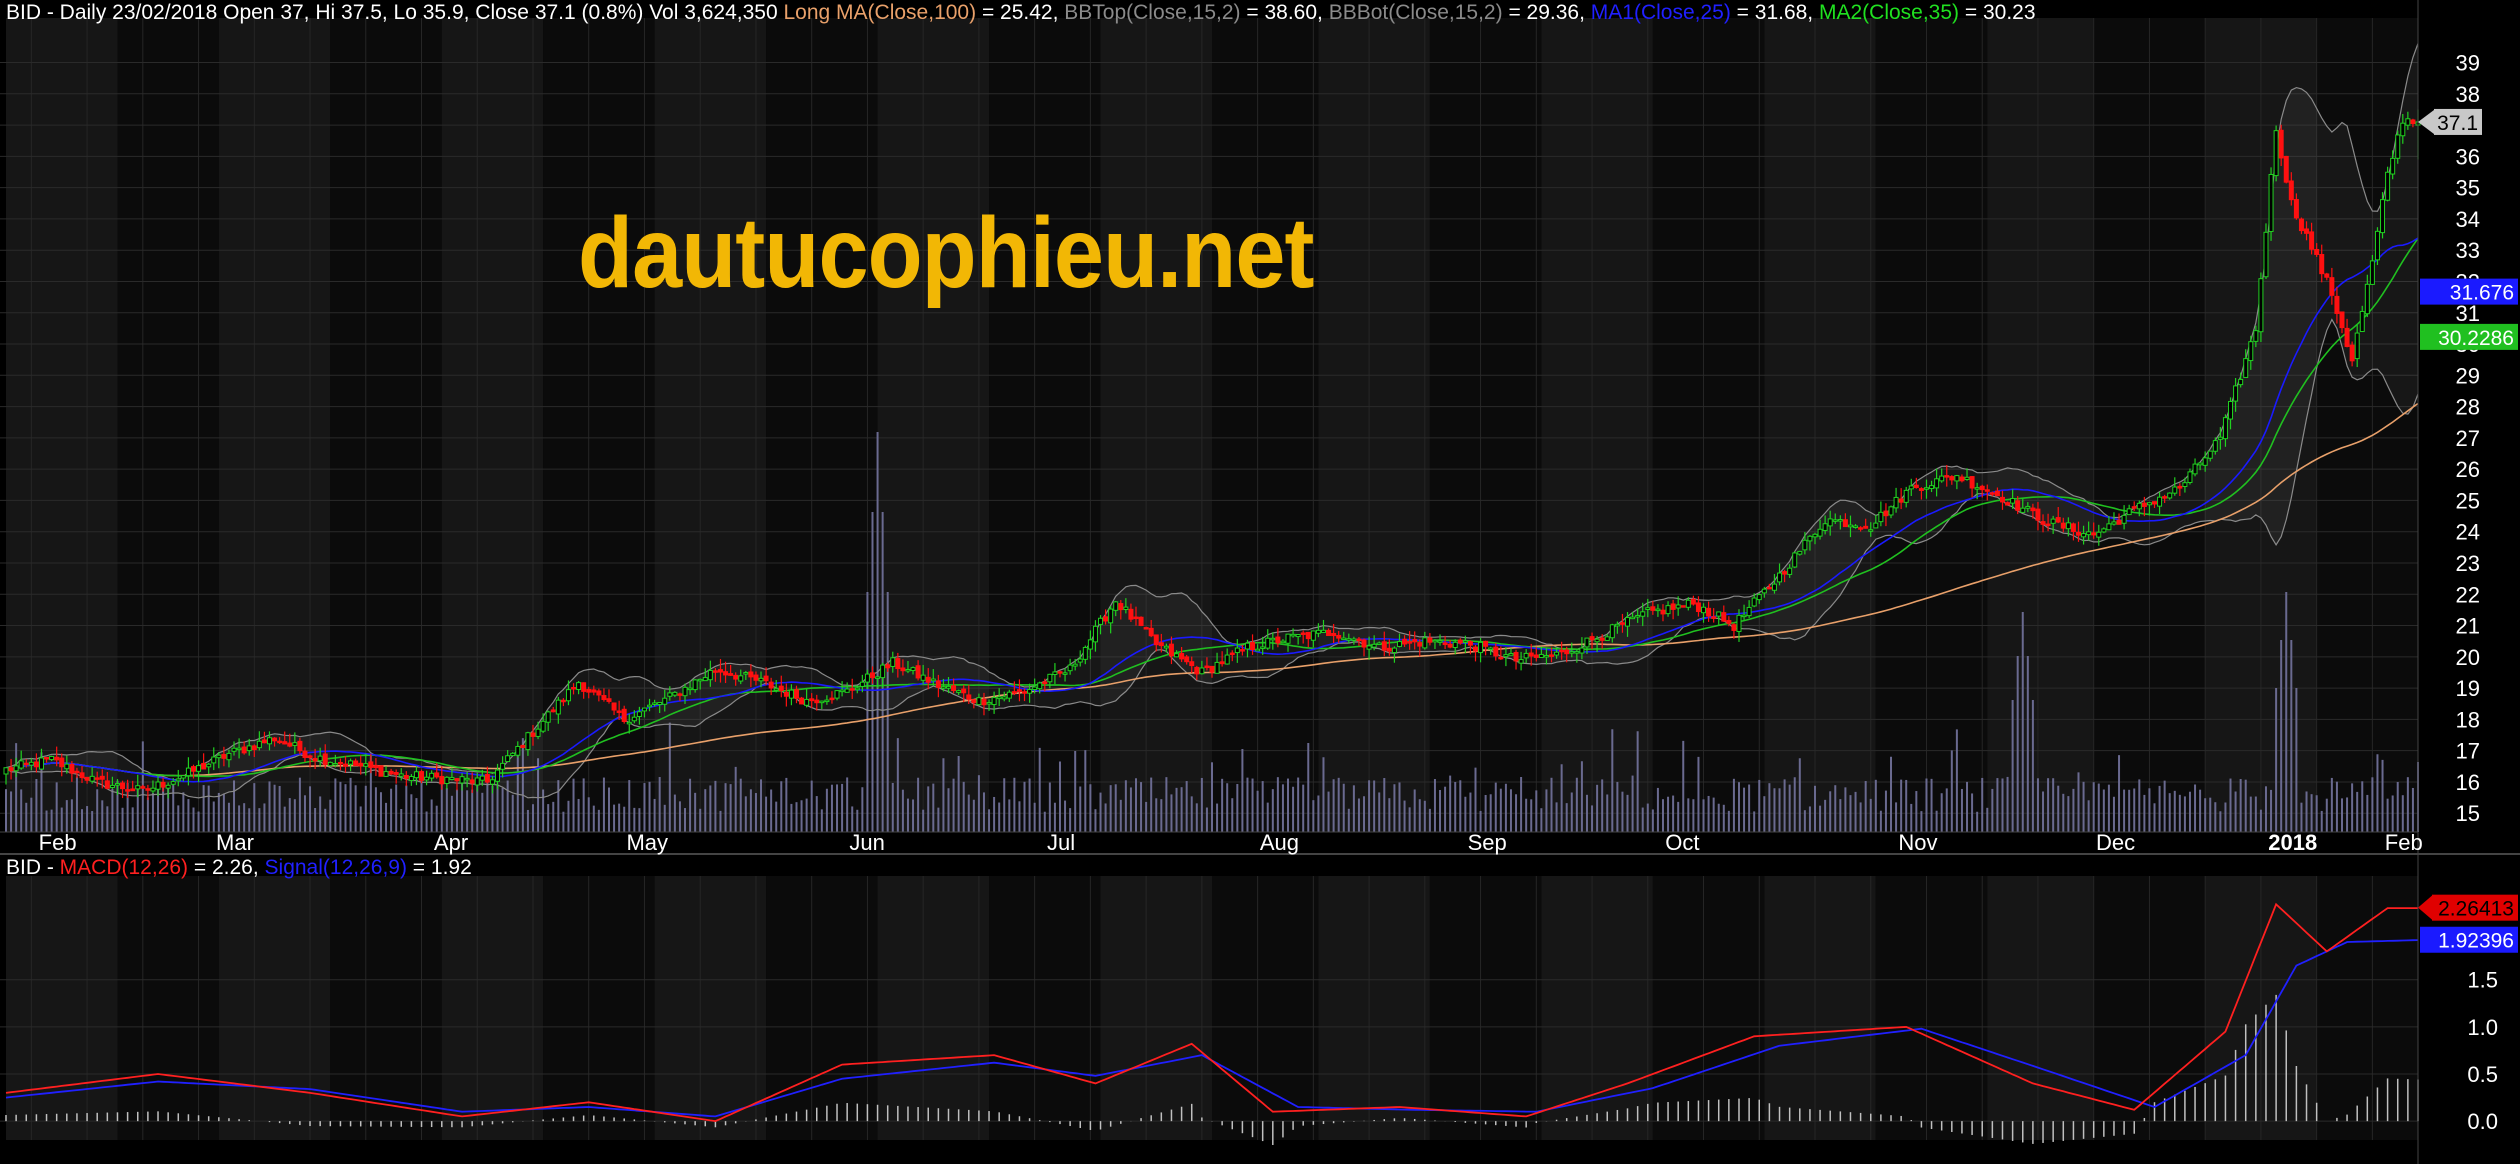 This screenshot has height=1164, width=2520. Describe the element at coordinates (2468, 63) in the screenshot. I see `price-y-tick-label: 39` at that location.